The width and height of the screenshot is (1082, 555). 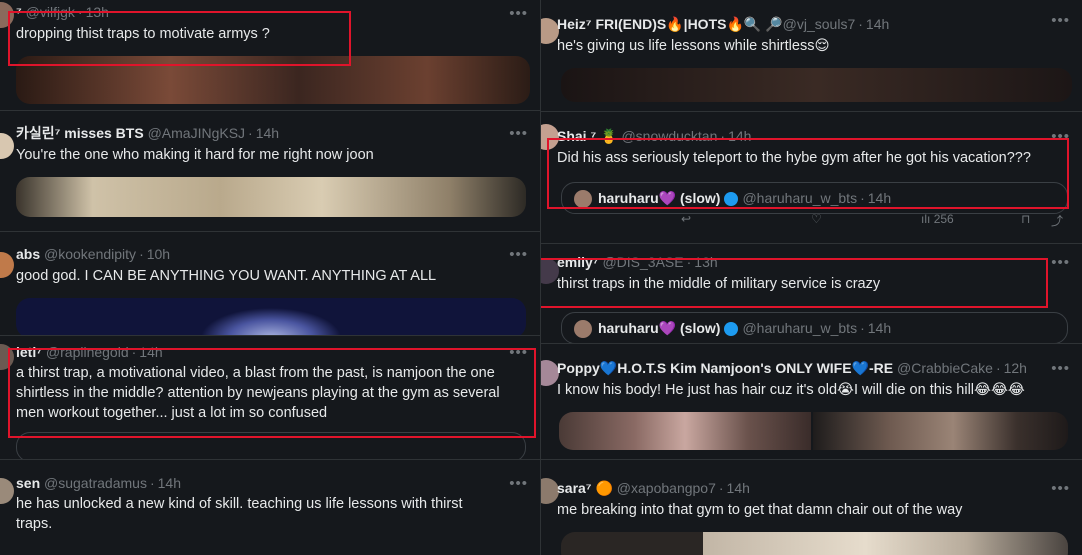 I want to click on views-icon: ılı, so click(x=926, y=219).